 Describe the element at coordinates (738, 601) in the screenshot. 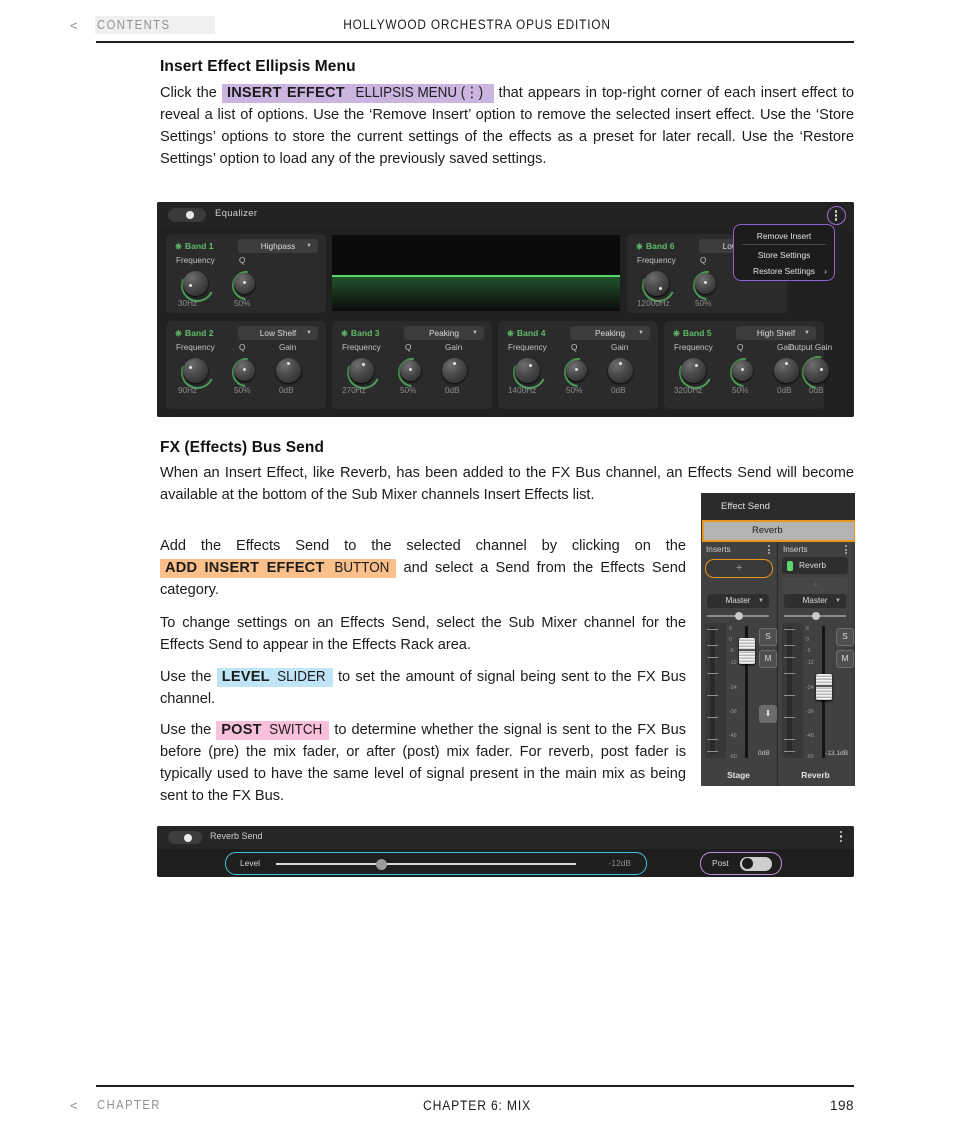

I see `stage-output-select: Master ▼` at that location.